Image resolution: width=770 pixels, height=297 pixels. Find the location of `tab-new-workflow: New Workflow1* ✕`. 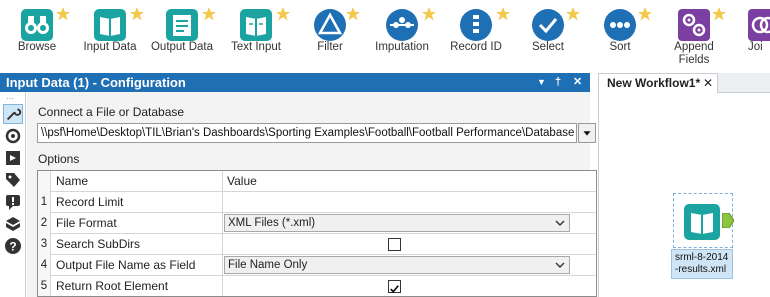

tab-new-workflow: New Workflow1* ✕ is located at coordinates (658, 83).